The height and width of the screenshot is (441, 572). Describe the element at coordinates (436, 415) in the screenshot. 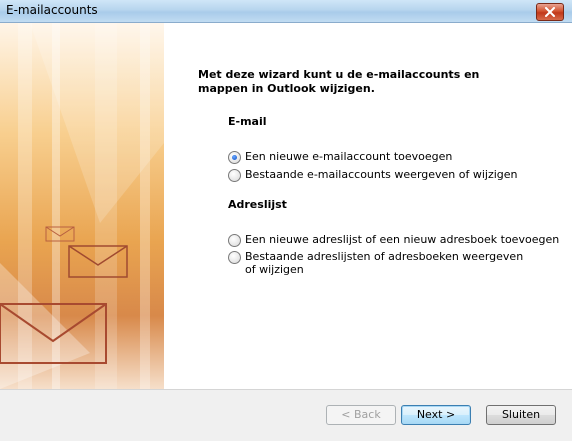

I see `next-button: Next >` at that location.